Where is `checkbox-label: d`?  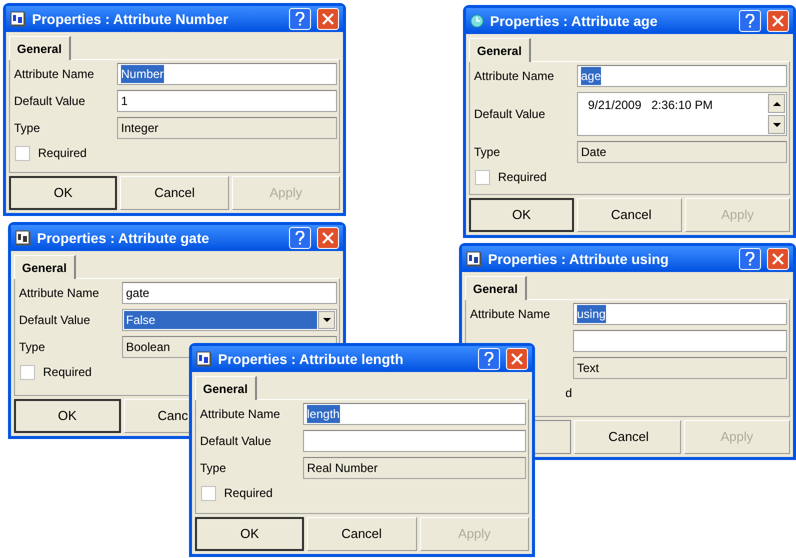 checkbox-label: d is located at coordinates (568, 393).